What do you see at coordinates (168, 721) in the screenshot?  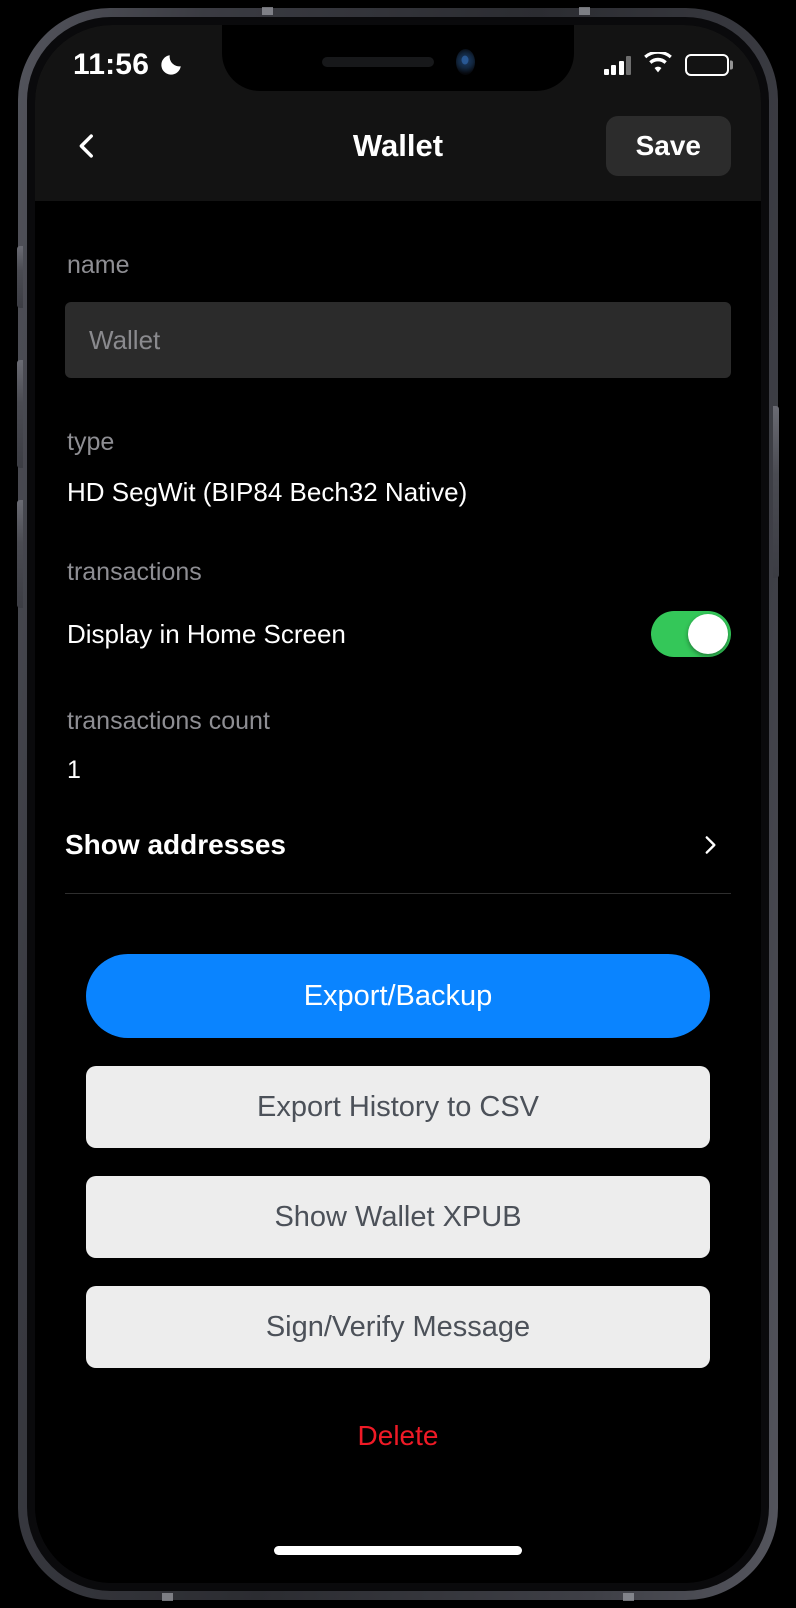 I see `transactions-count-label: transactions count` at bounding box center [168, 721].